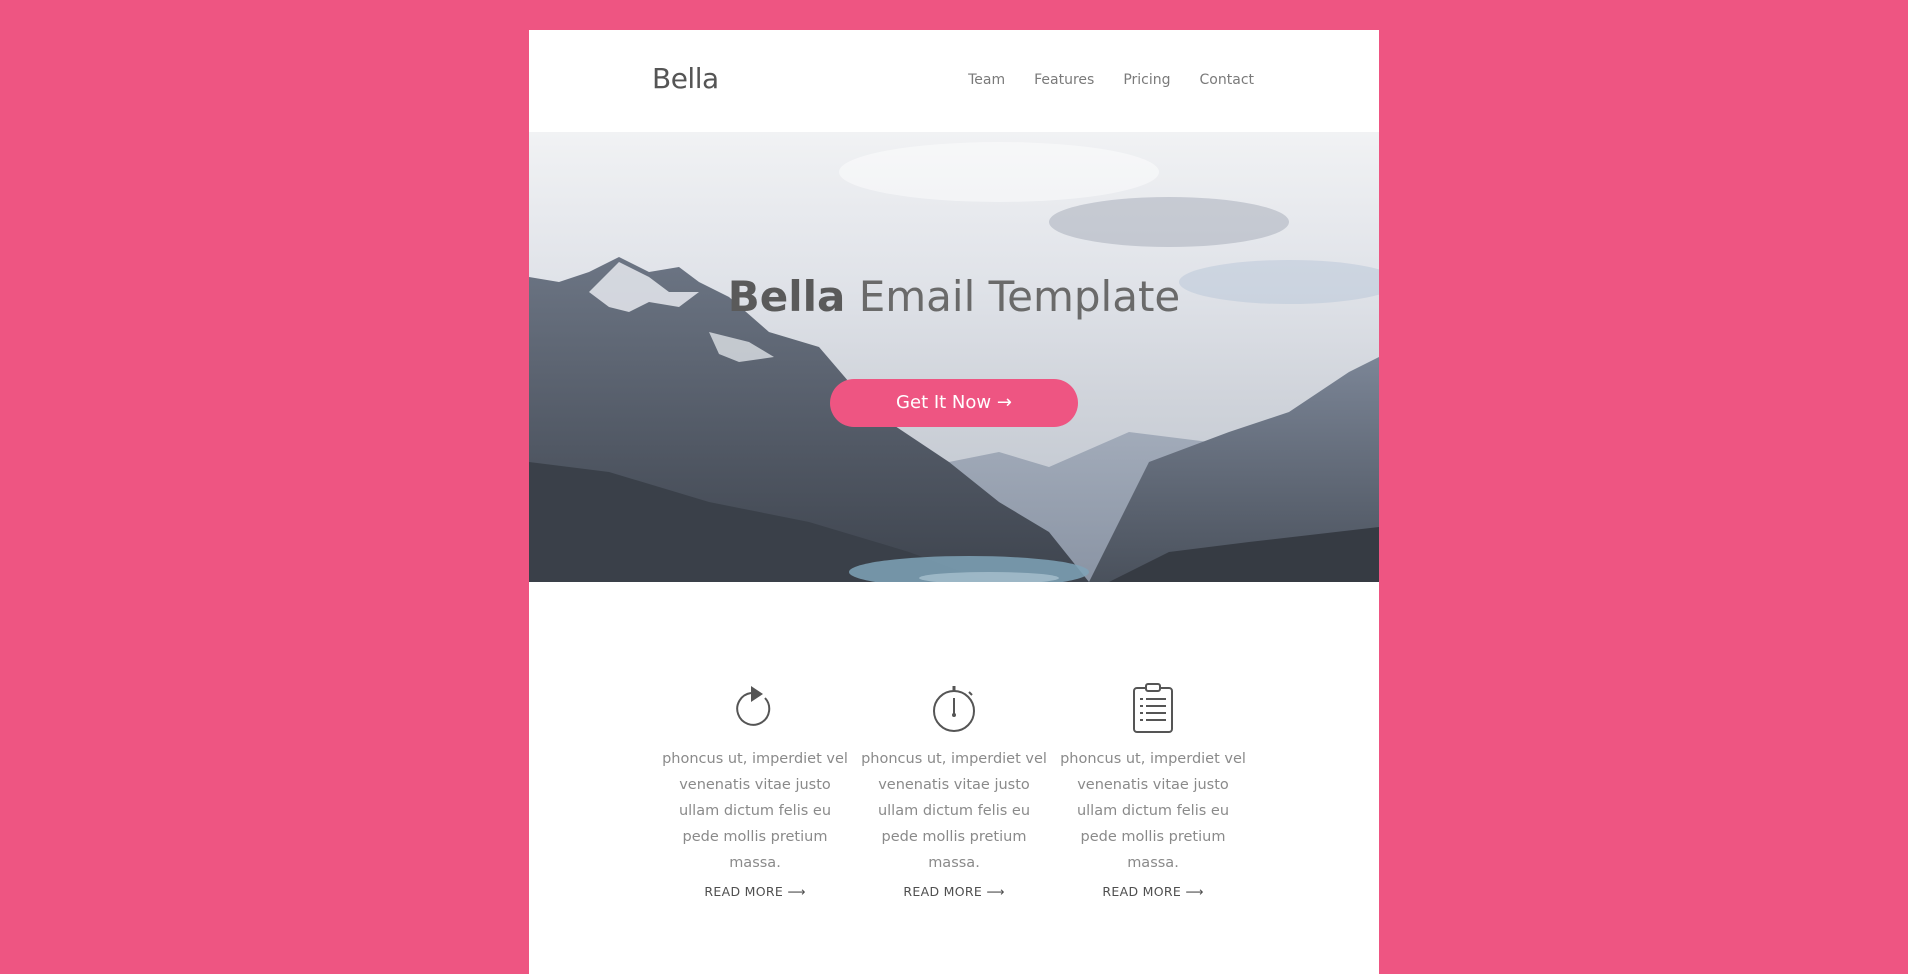 Image resolution: width=1908 pixels, height=974 pixels. What do you see at coordinates (1153, 708) in the screenshot?
I see `clipboard-icon` at bounding box center [1153, 708].